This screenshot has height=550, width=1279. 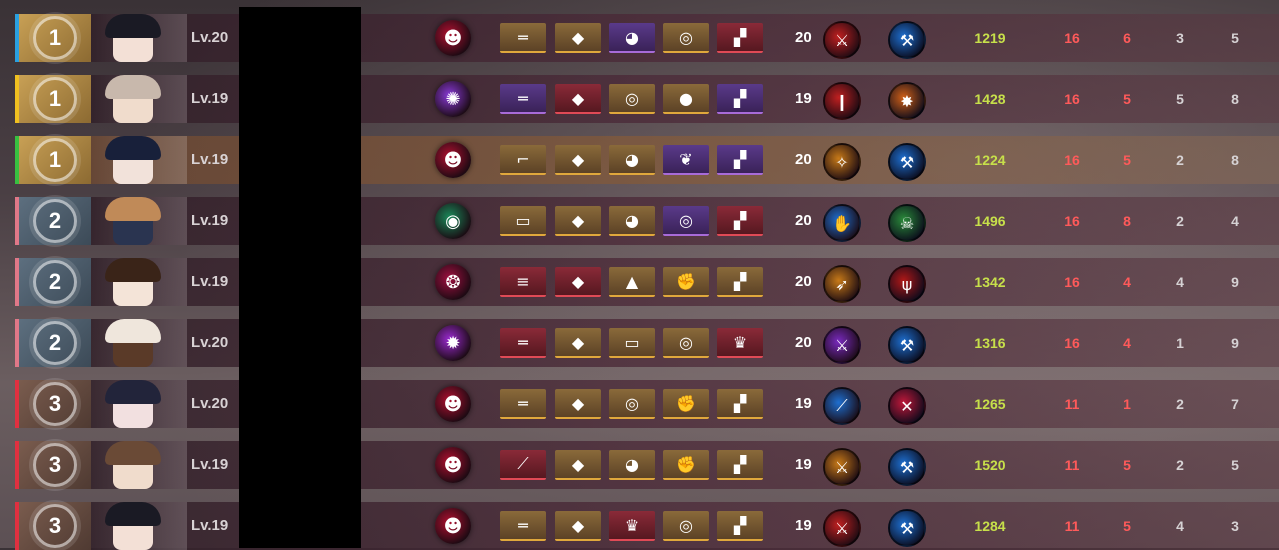 I want to click on rank-number: 1, so click(x=55, y=99).